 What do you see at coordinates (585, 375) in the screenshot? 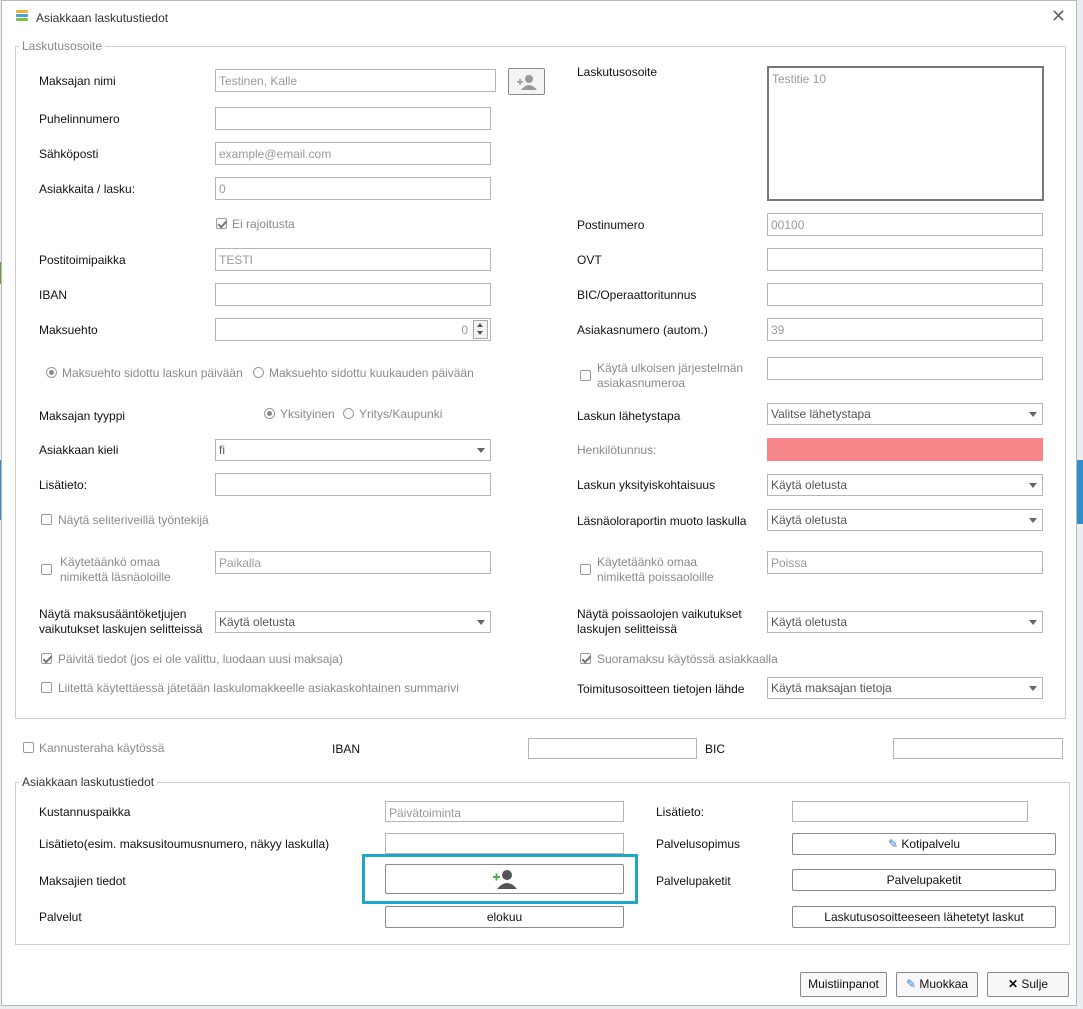
I see `external-number-checkbox` at bounding box center [585, 375].